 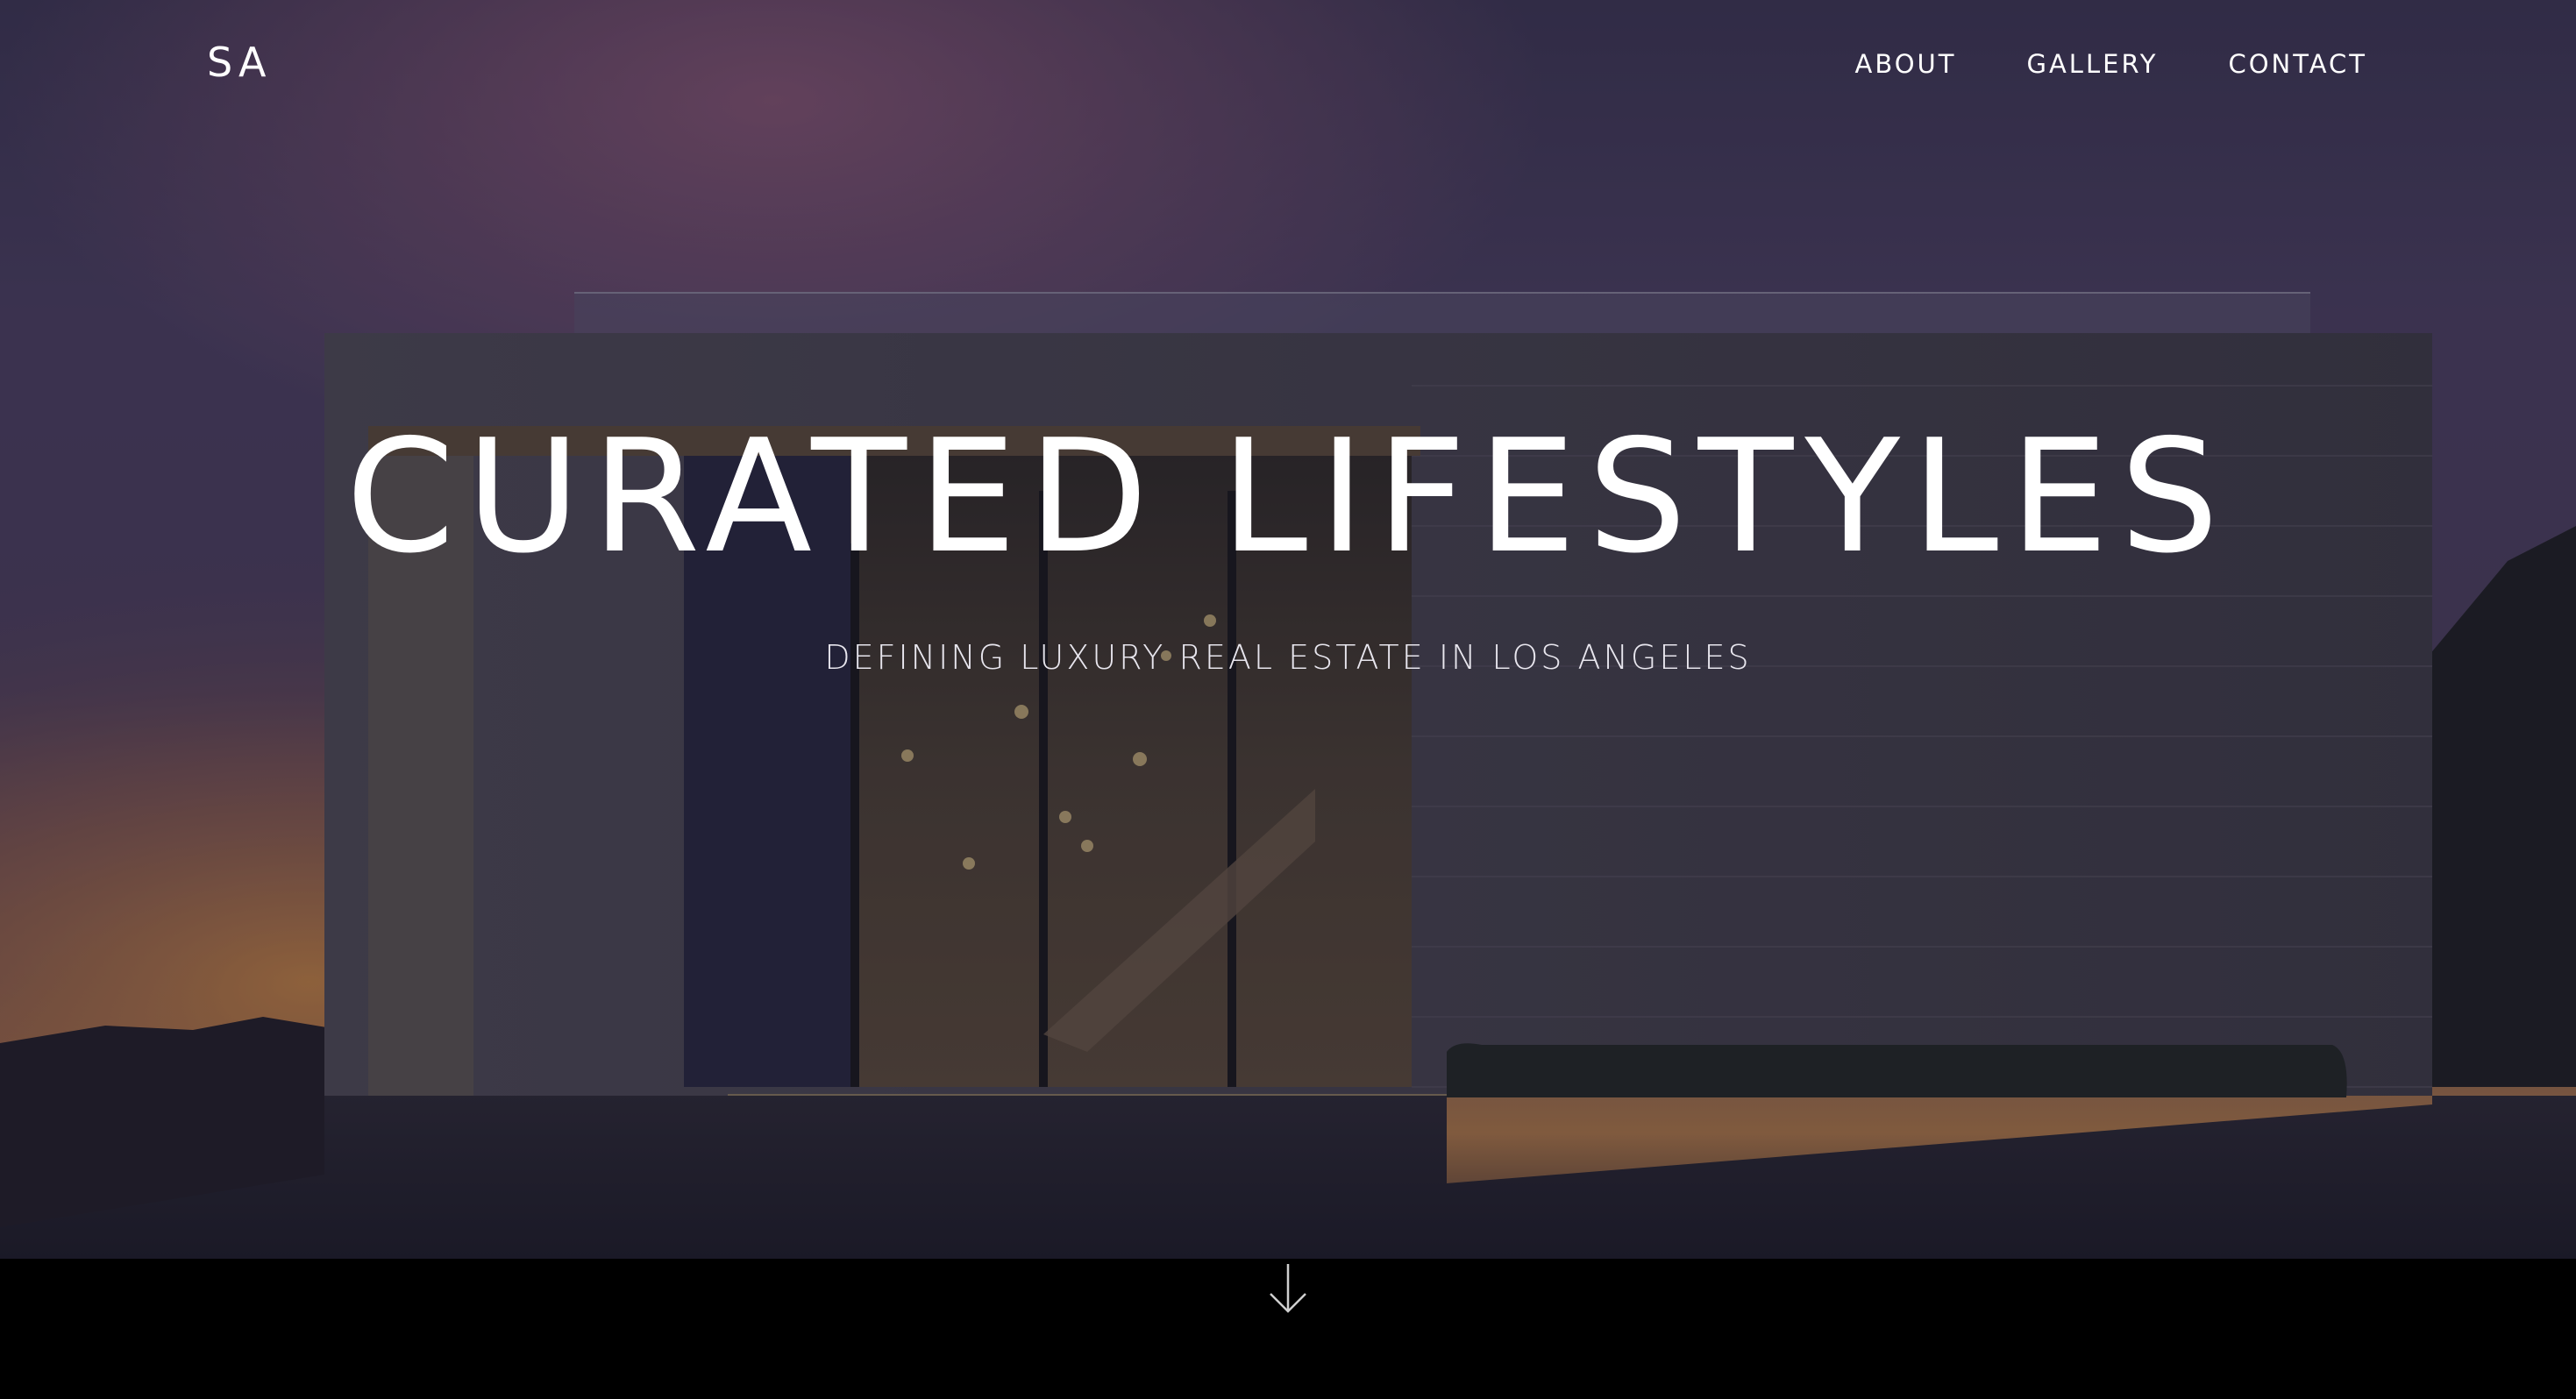 I want to click on nav-link-contact: CONTACT, so click(x=2297, y=64).